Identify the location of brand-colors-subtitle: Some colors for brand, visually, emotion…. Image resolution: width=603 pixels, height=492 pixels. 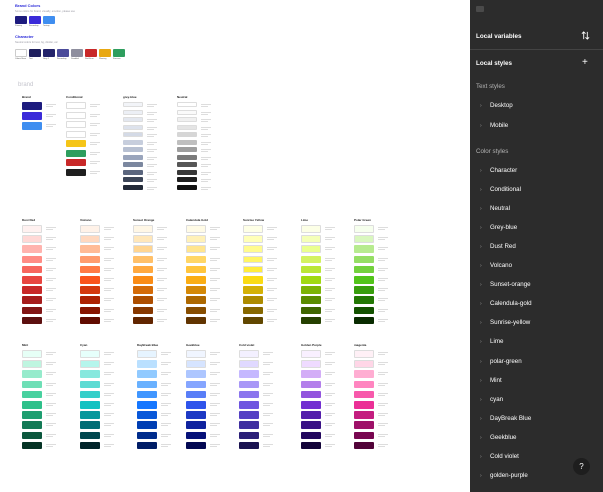
(45, 11).